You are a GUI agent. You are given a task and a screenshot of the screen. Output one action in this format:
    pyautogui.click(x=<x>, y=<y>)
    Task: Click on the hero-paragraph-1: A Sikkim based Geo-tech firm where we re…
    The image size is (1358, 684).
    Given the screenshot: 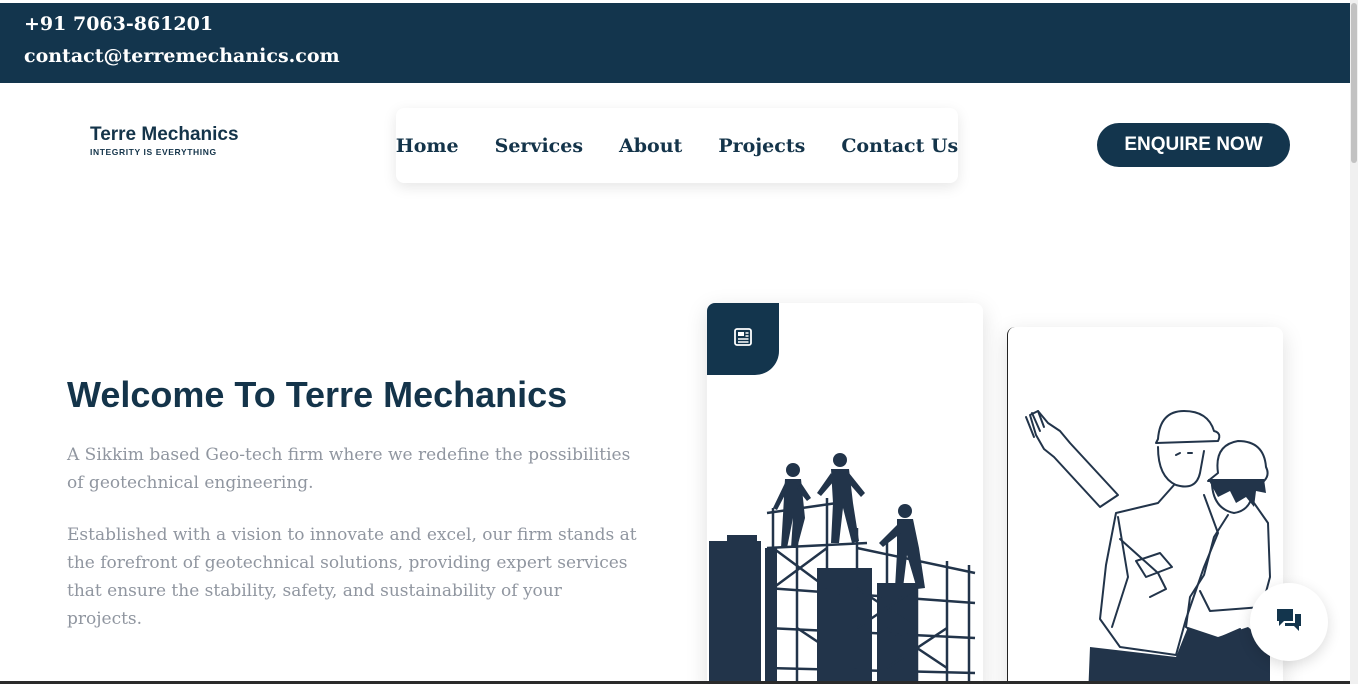 What is the action you would take?
    pyautogui.click(x=349, y=469)
    